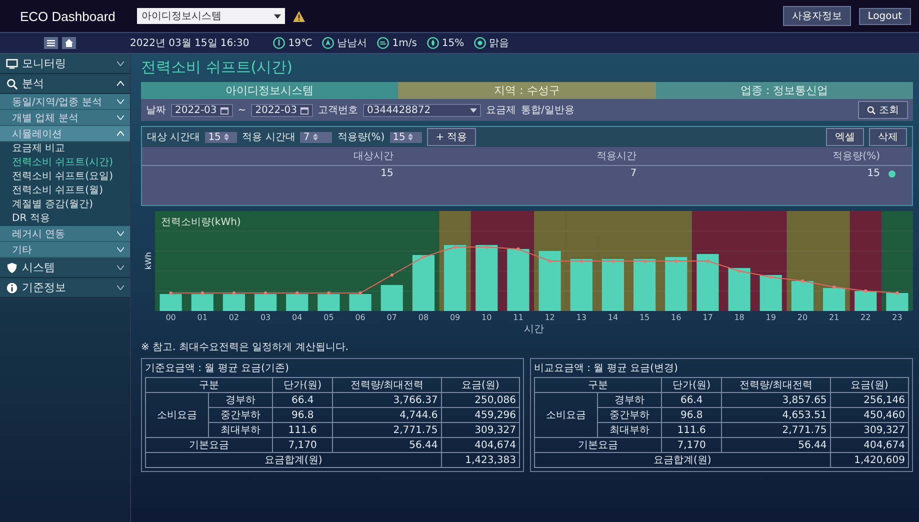 This screenshot has width=919, height=522. What do you see at coordinates (676, 317) in the screenshot?
I see `x-axis-label: 16` at bounding box center [676, 317].